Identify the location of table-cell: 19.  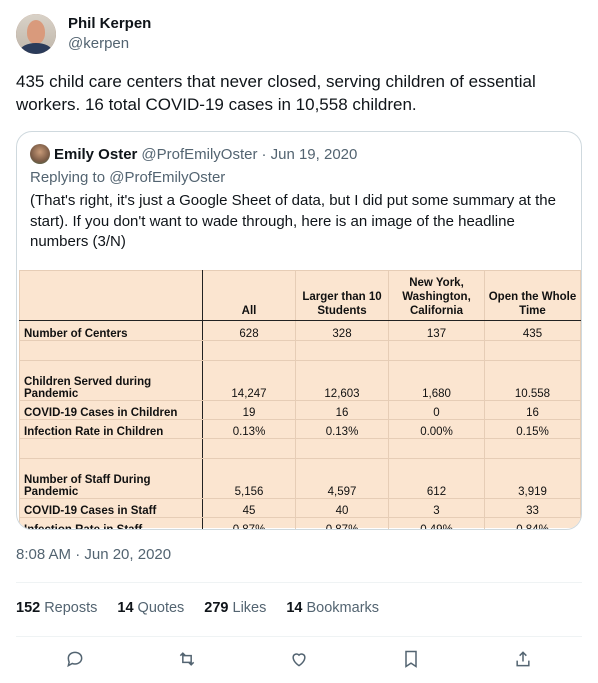
(249, 410).